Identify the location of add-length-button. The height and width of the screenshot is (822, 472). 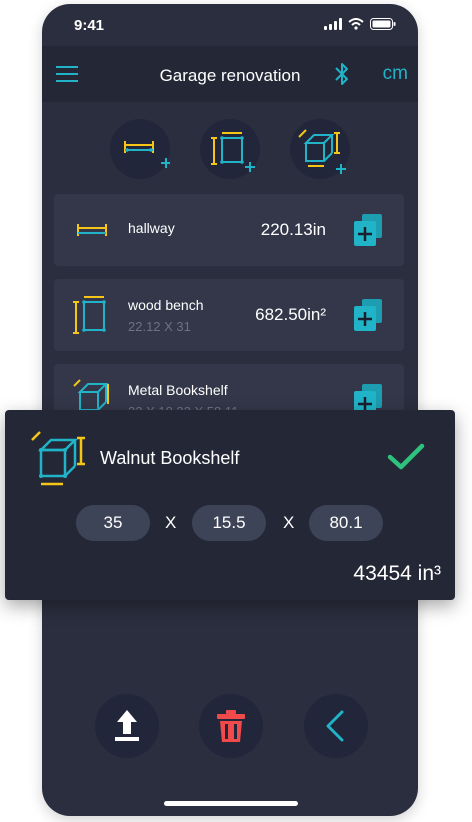
(140, 149).